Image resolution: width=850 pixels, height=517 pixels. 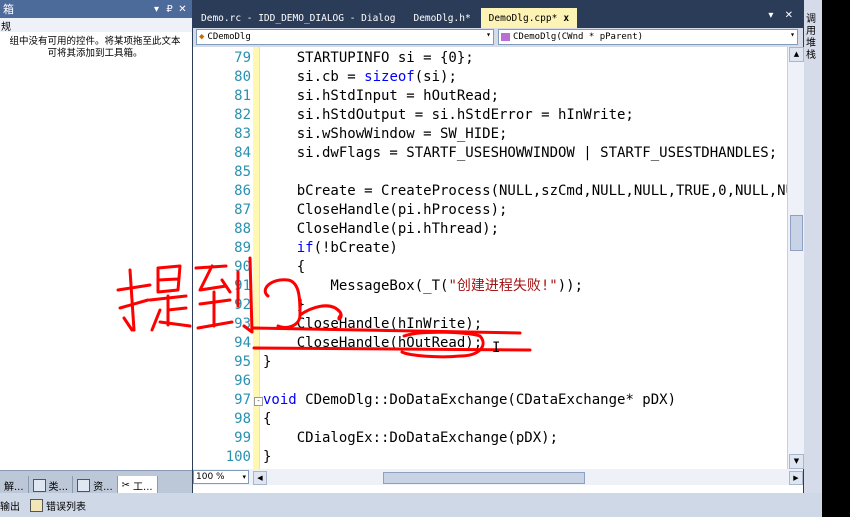 I want to click on scroll-left-icon: ◀, so click(x=260, y=477).